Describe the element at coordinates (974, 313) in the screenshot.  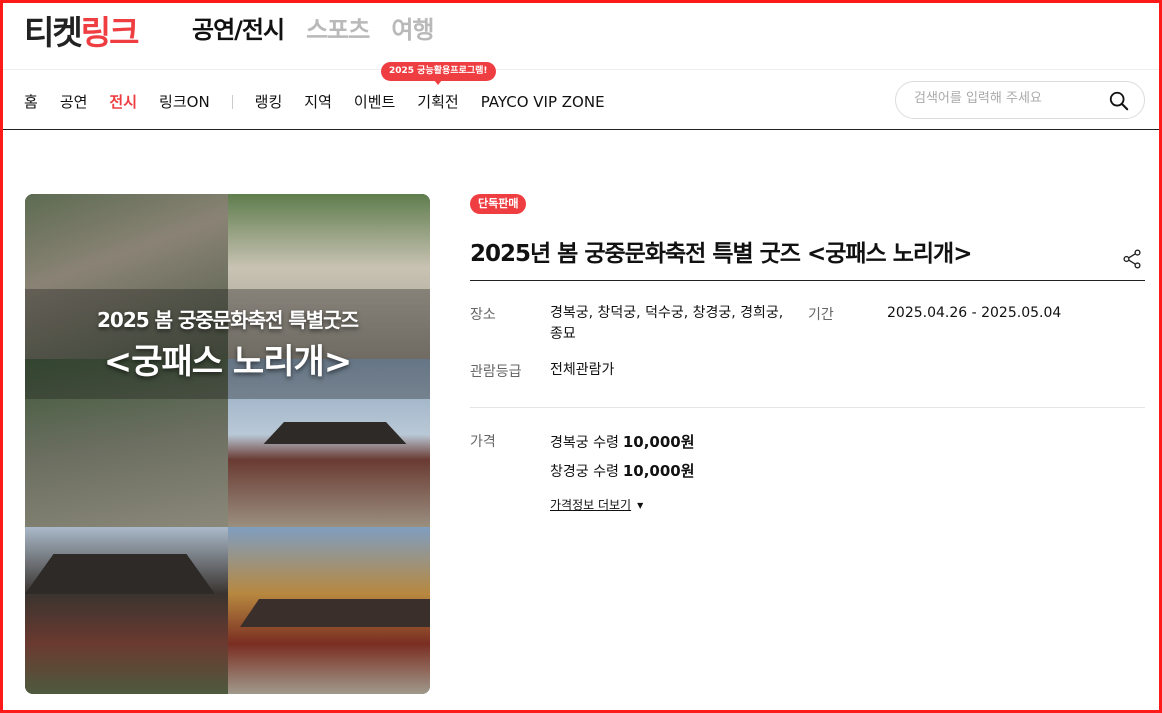
I see `period-value: 2025.04.26 - 2025.05.04` at that location.